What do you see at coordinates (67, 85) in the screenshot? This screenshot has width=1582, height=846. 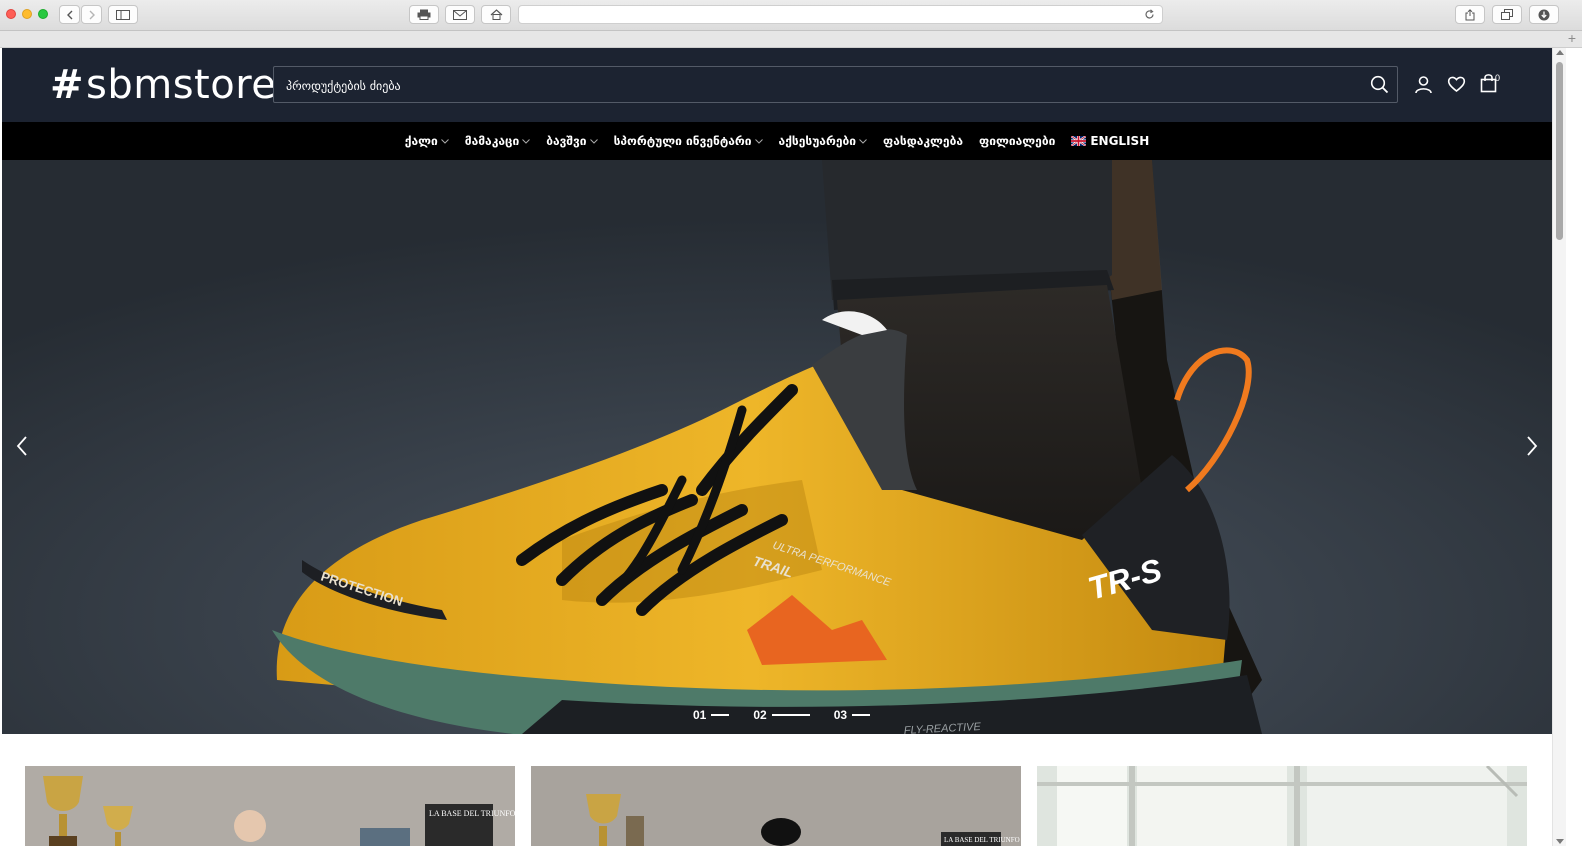 I see `logo-hash: #` at bounding box center [67, 85].